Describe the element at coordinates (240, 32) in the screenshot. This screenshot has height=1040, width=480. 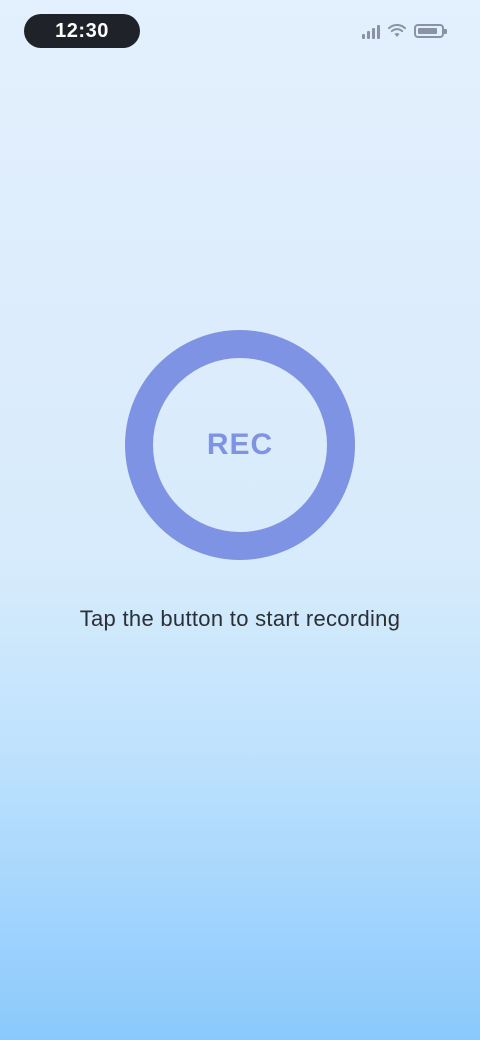
I see `status-bar: 12:30` at that location.